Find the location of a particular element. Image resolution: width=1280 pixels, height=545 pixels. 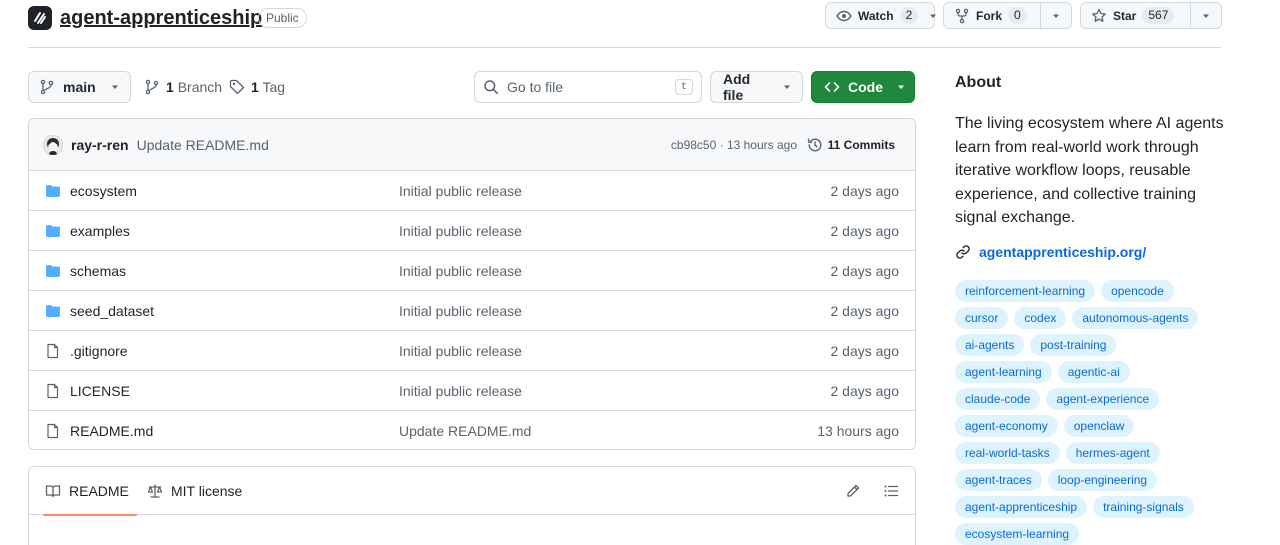

git-branch-icon is located at coordinates (47, 87).